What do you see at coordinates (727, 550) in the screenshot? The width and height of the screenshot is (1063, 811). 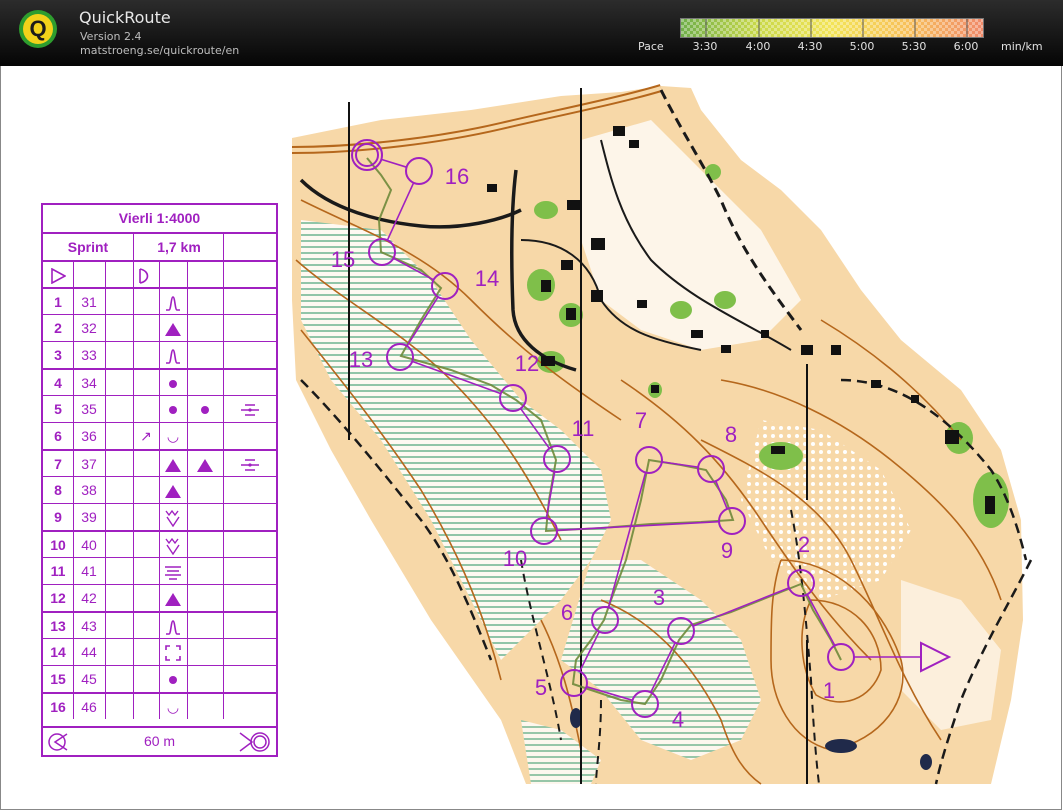 I see `control-number-label: 9` at bounding box center [727, 550].